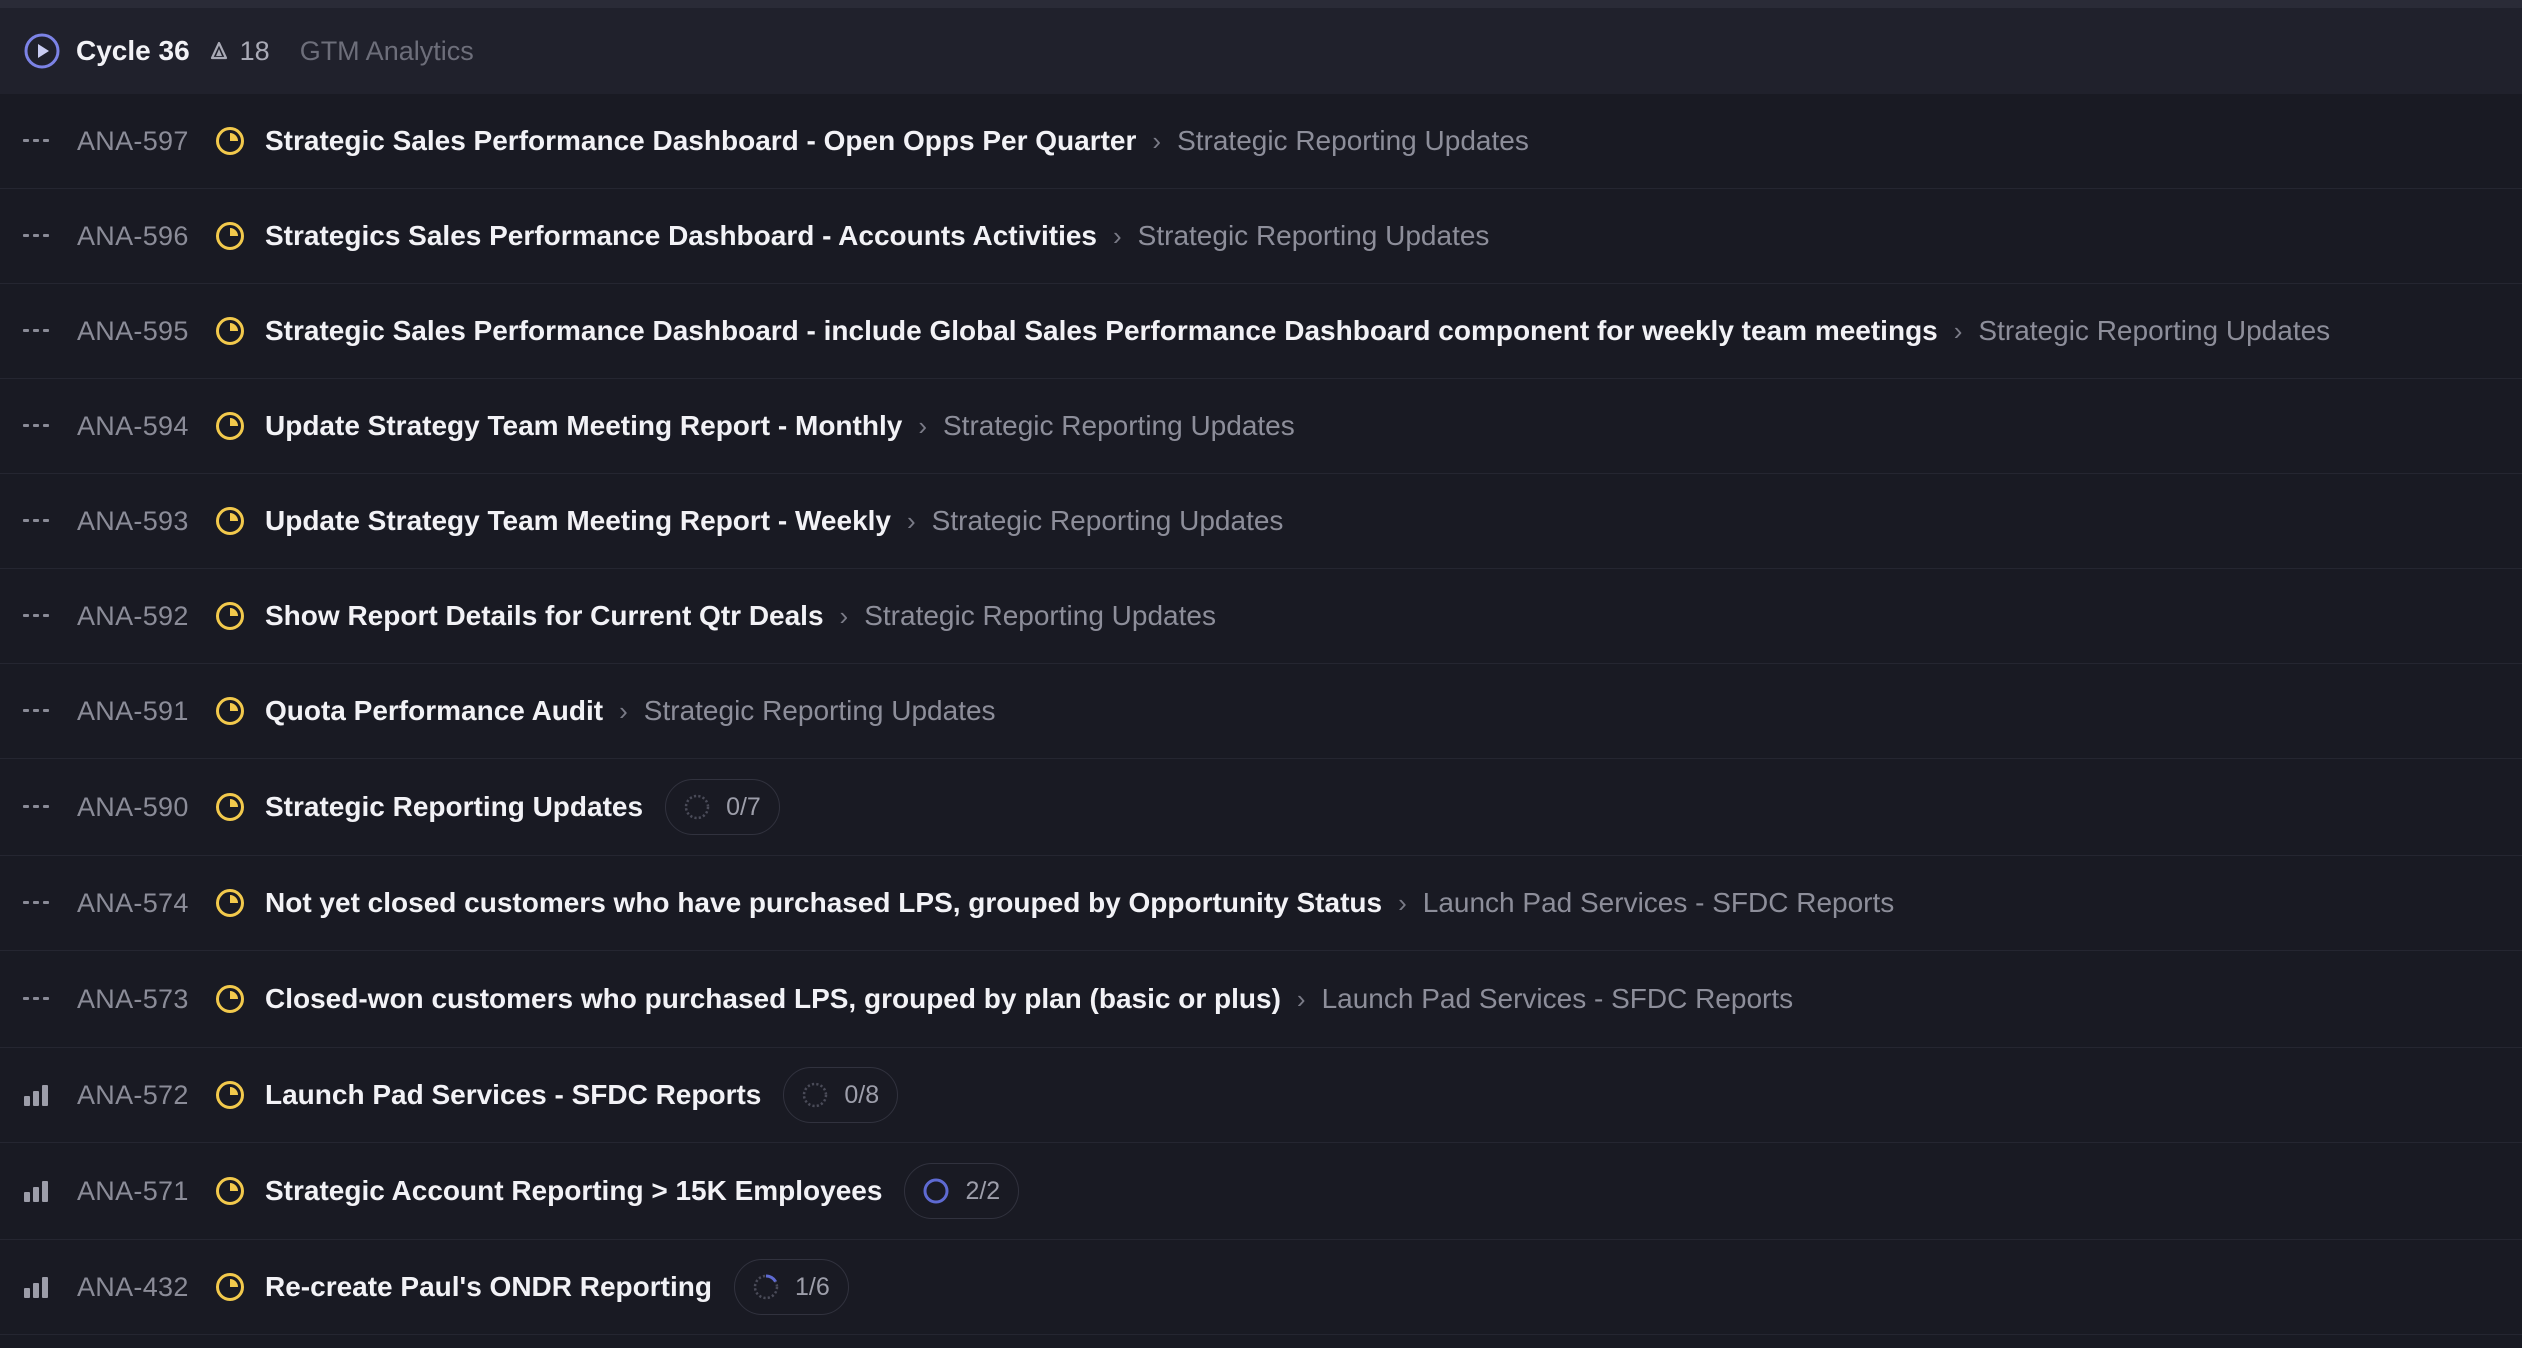  What do you see at coordinates (133, 1286) in the screenshot?
I see `issue-id: ANA-432` at bounding box center [133, 1286].